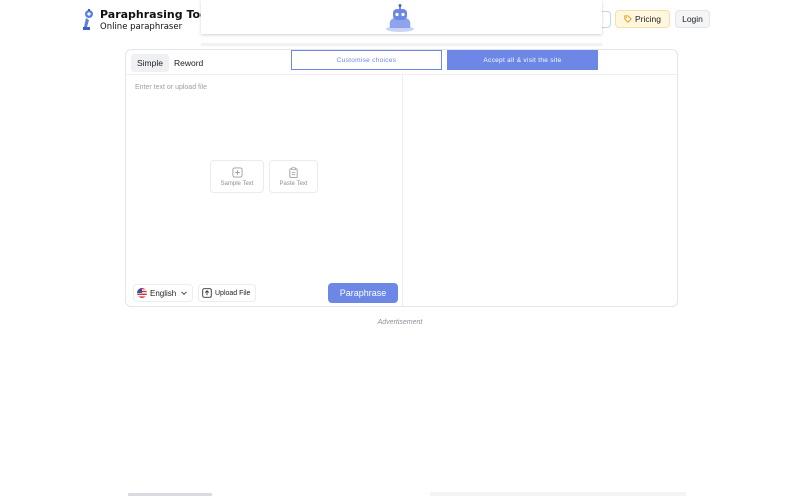 The width and height of the screenshot is (800, 496). I want to click on chevron-down-icon, so click(184, 293).